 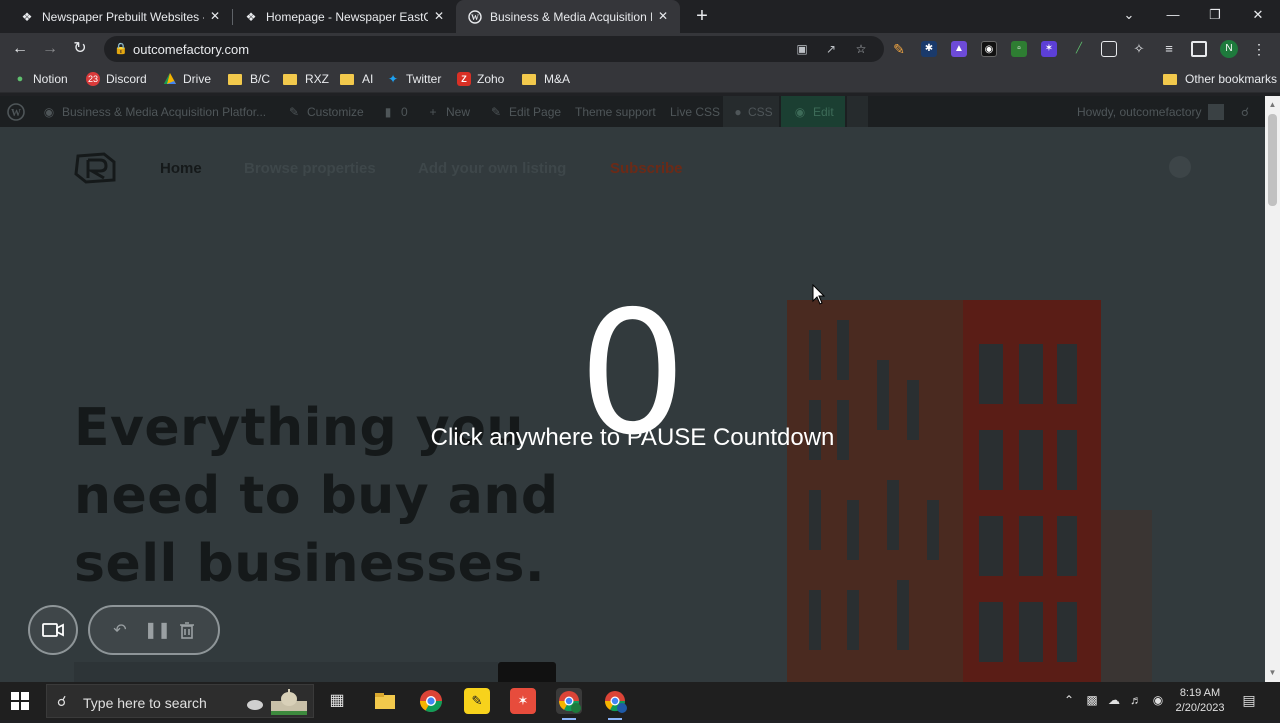 What do you see at coordinates (249, 79) in the screenshot?
I see `bookmark-folder-bc: B/C` at bounding box center [249, 79].